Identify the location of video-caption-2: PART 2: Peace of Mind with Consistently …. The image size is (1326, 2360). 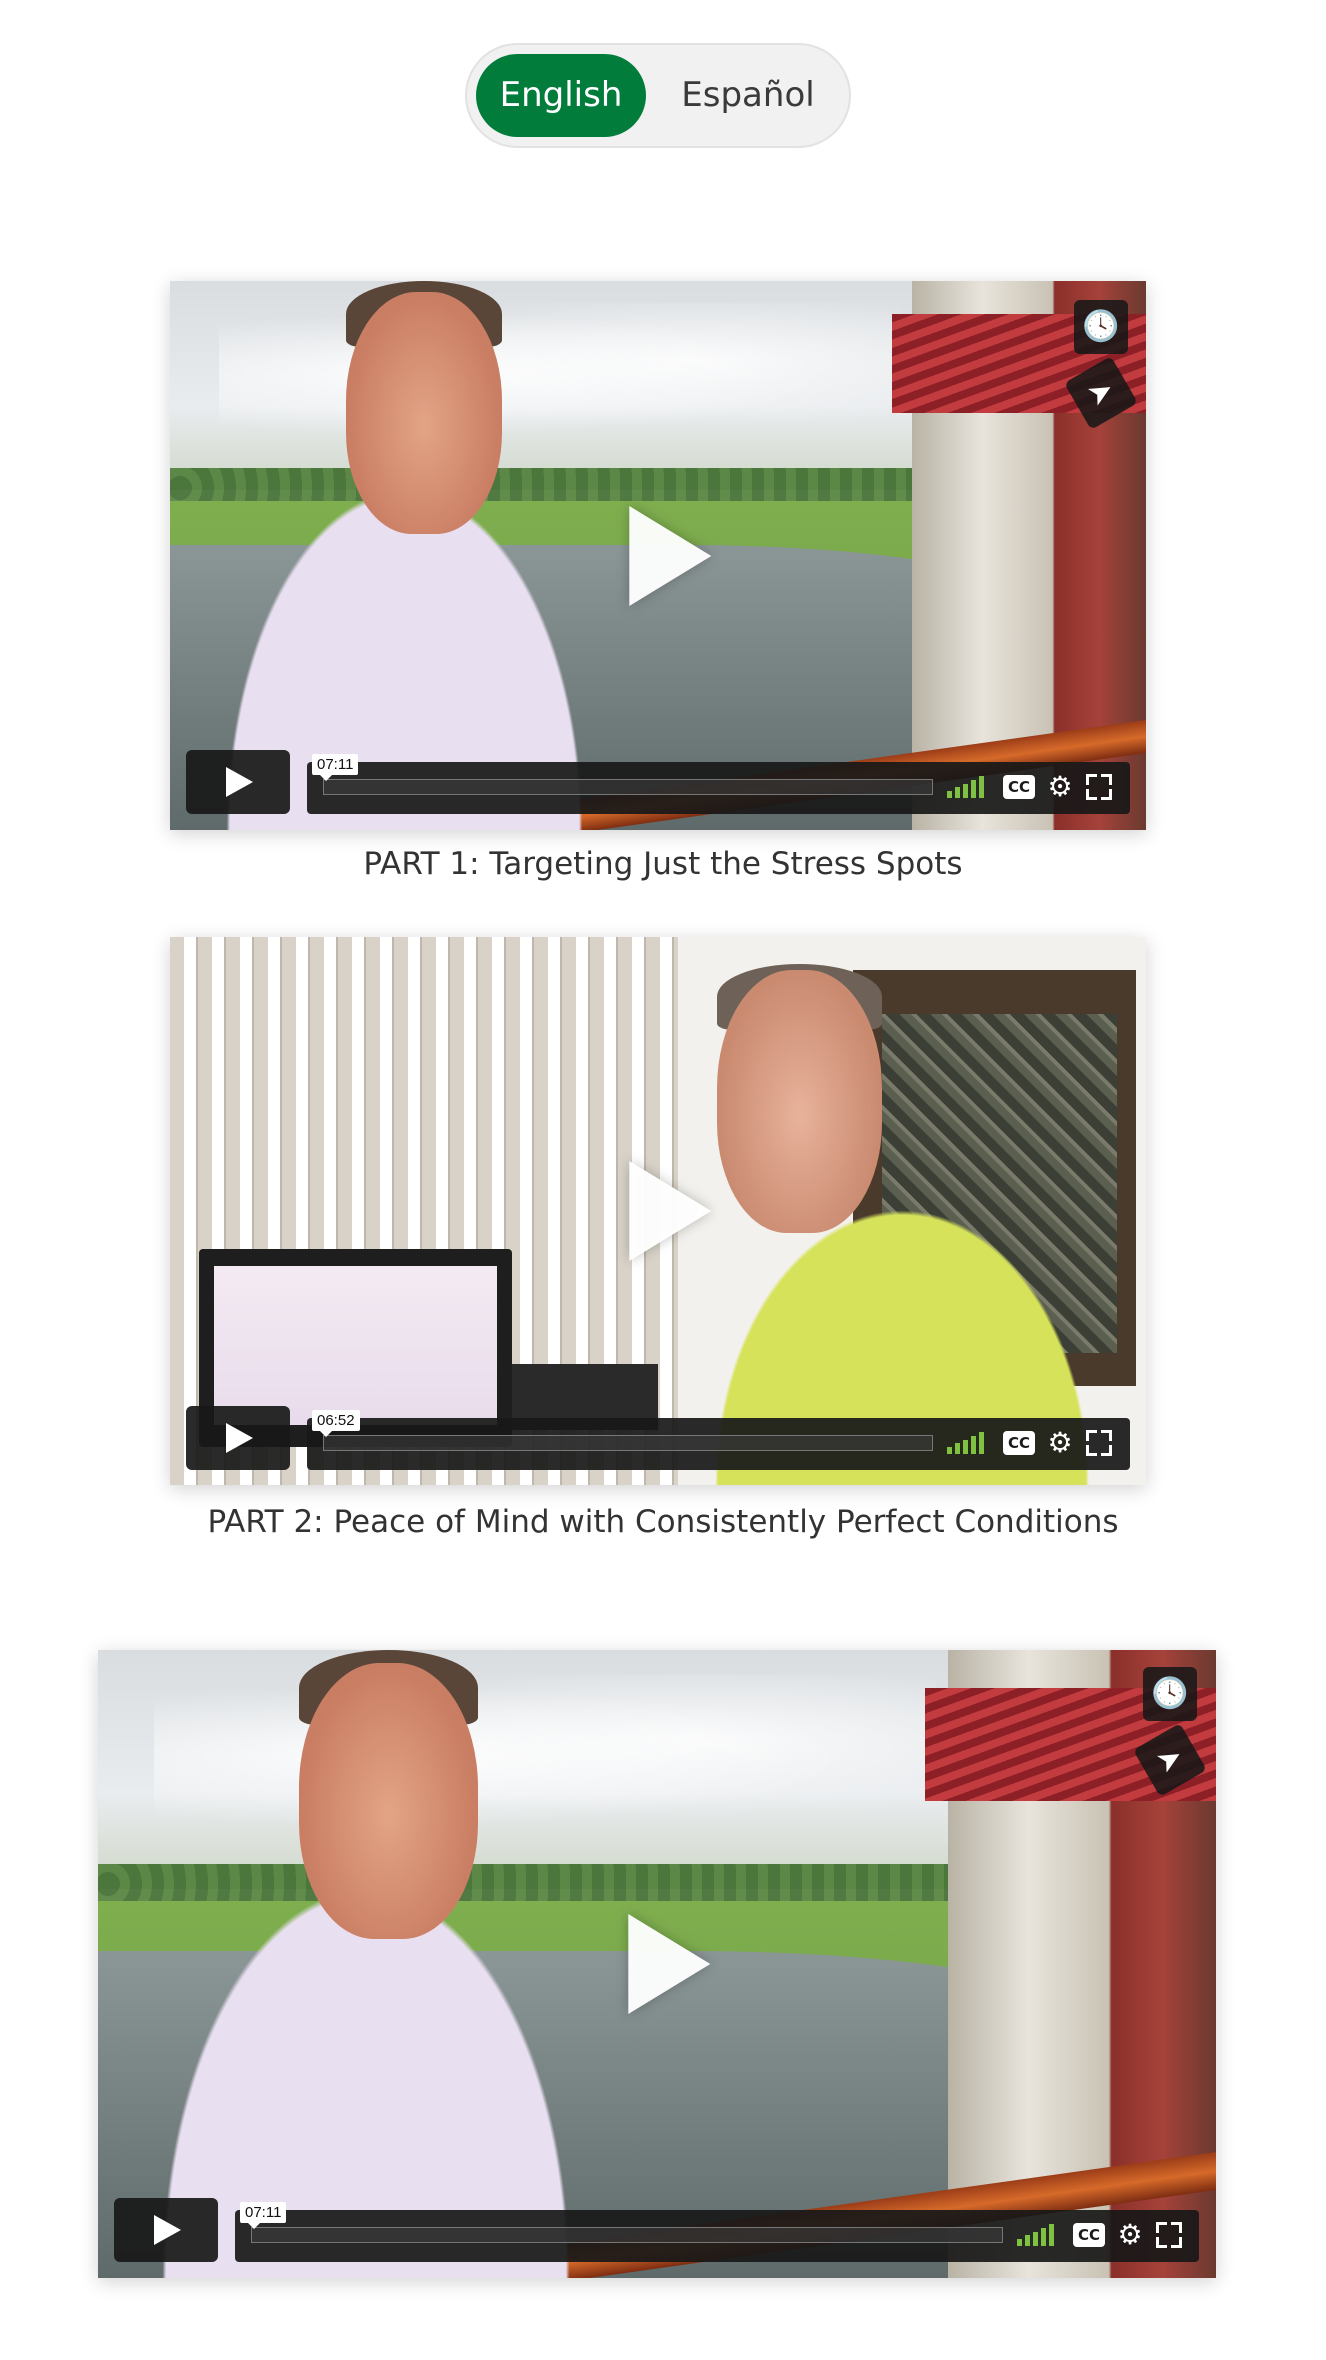
(663, 1522).